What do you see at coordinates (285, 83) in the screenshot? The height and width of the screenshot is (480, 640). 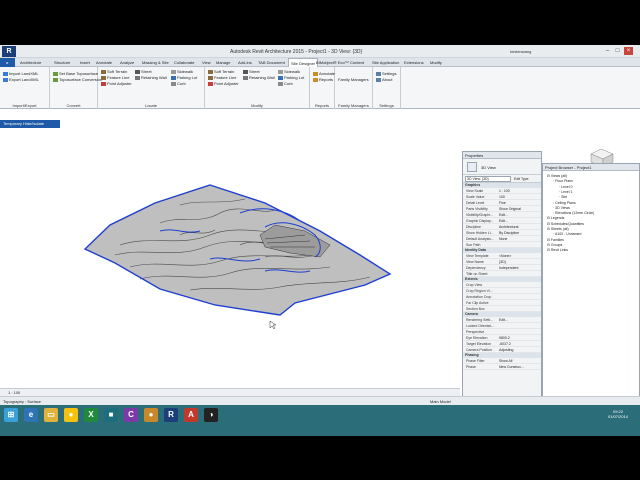 I see `modify-curb-button: Curb` at bounding box center [285, 83].